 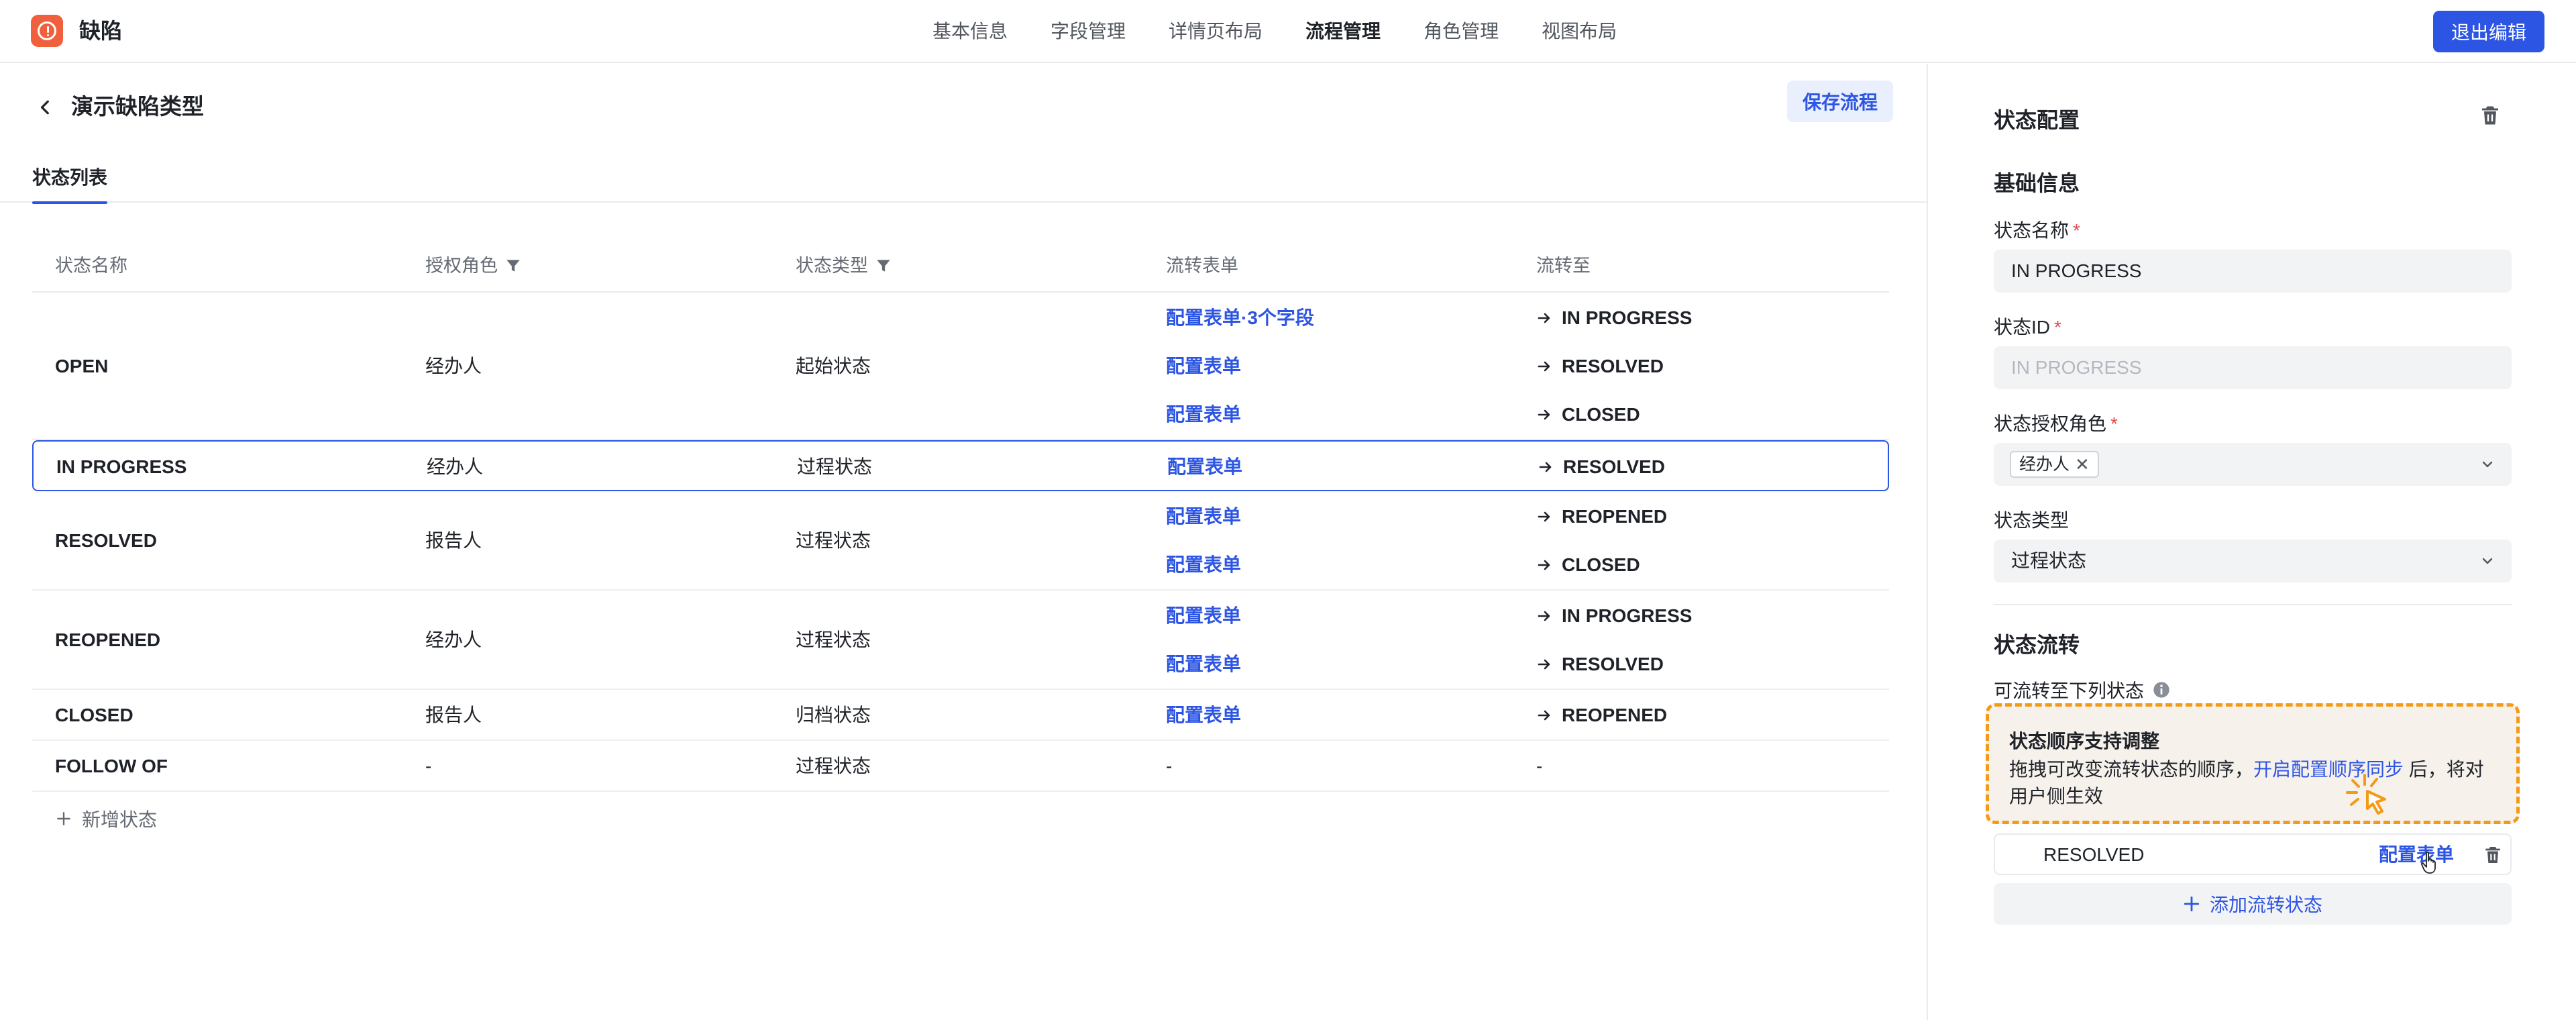 What do you see at coordinates (108, 639) in the screenshot?
I see `state-name: REOPENED` at bounding box center [108, 639].